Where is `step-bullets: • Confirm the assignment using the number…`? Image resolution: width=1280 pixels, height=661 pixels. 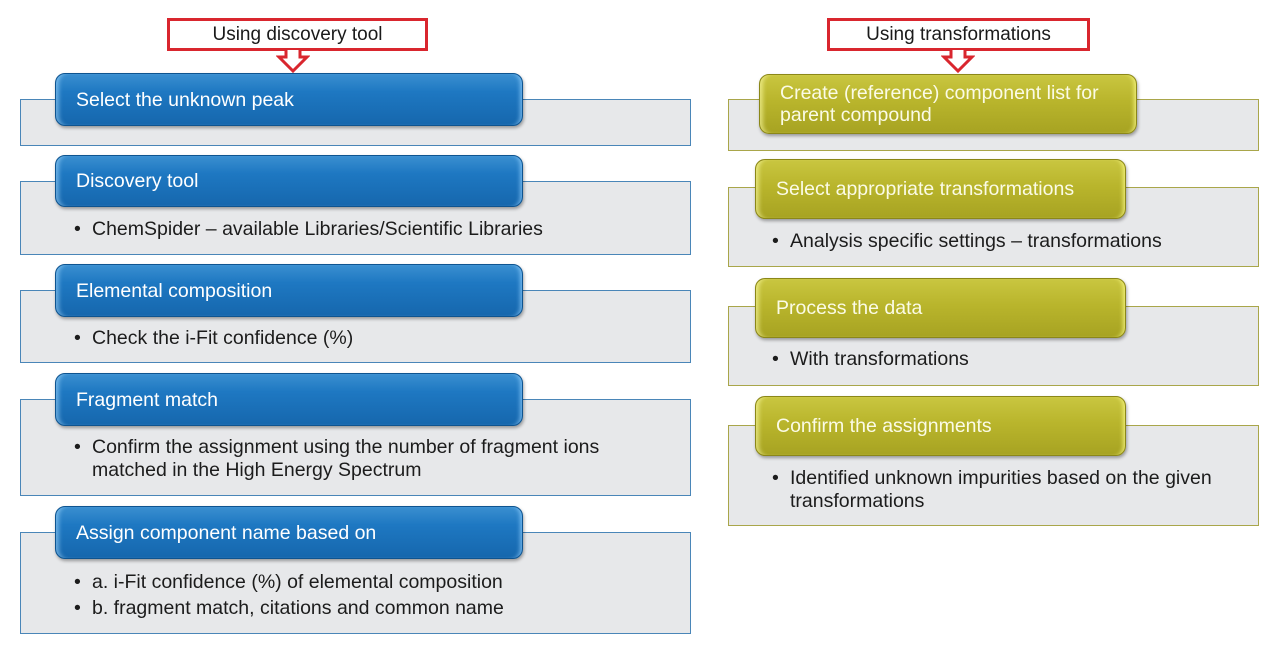 step-bullets: • Confirm the assignment using the number… is located at coordinates (354, 459).